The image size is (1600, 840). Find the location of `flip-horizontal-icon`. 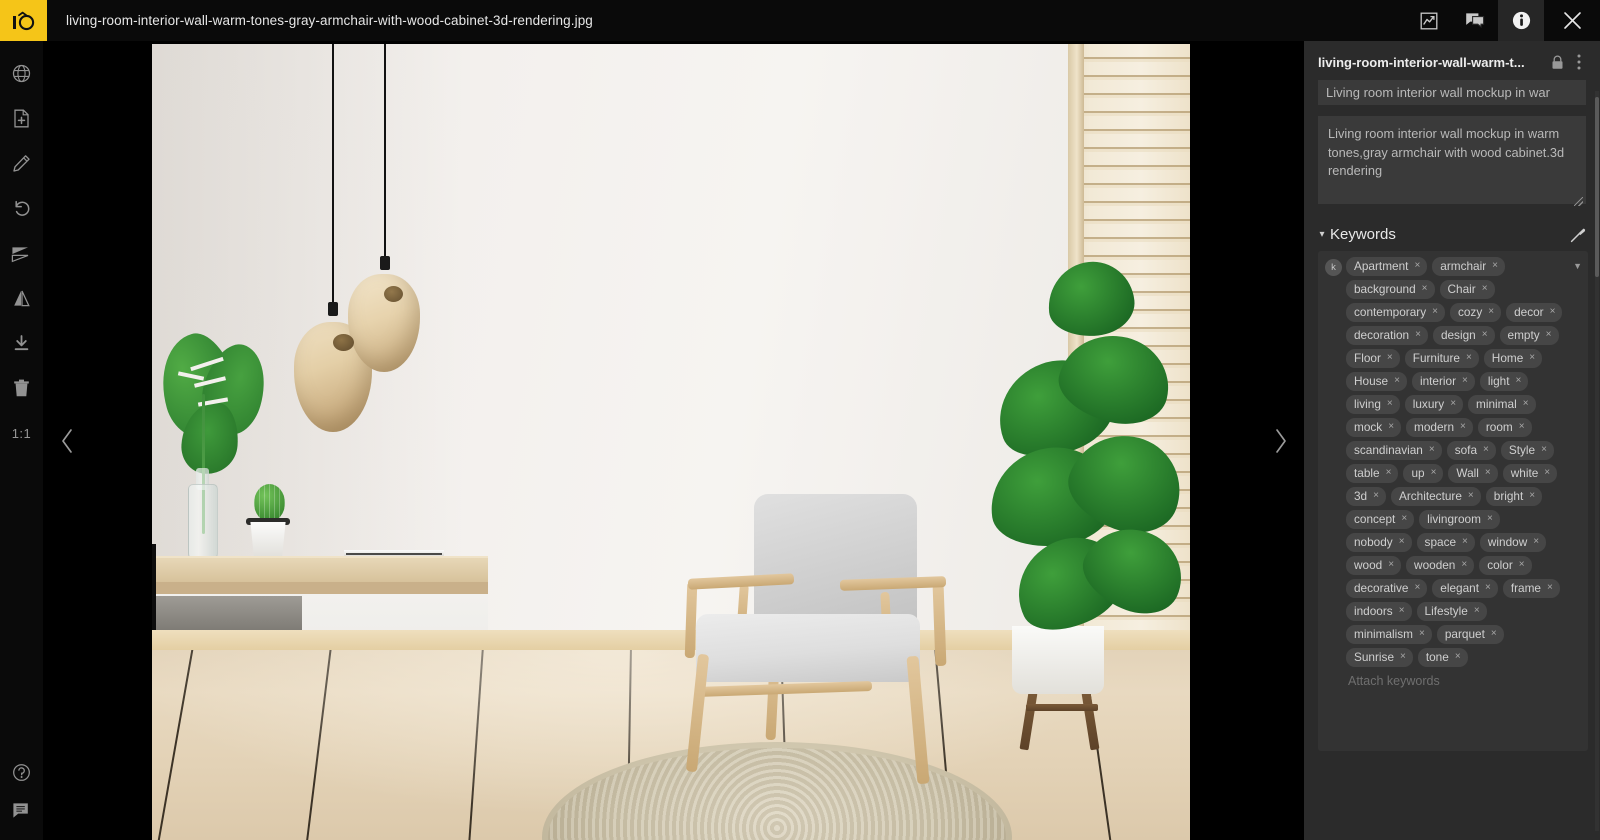

flip-horizontal-icon is located at coordinates (21, 298).